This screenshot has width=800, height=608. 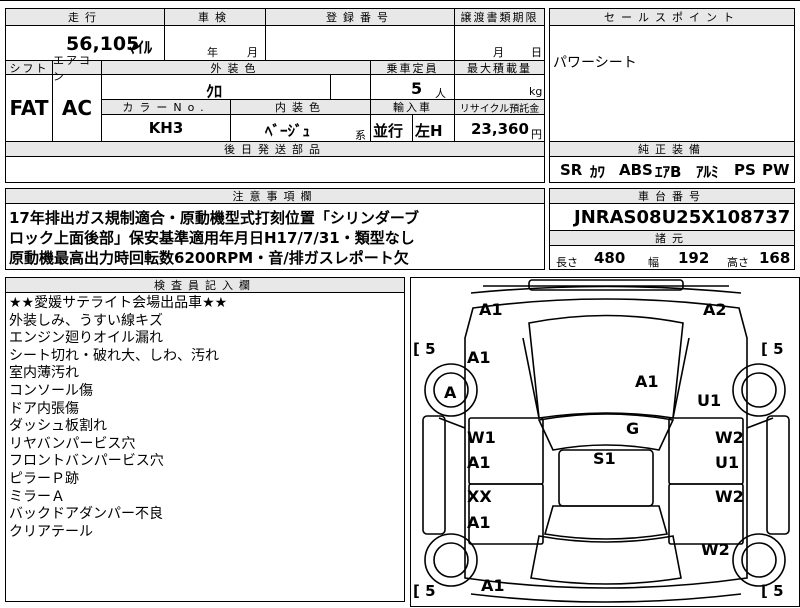 What do you see at coordinates (205, 285) in the screenshot?
I see `inspector-header: 検査員記入欄` at bounding box center [205, 285].